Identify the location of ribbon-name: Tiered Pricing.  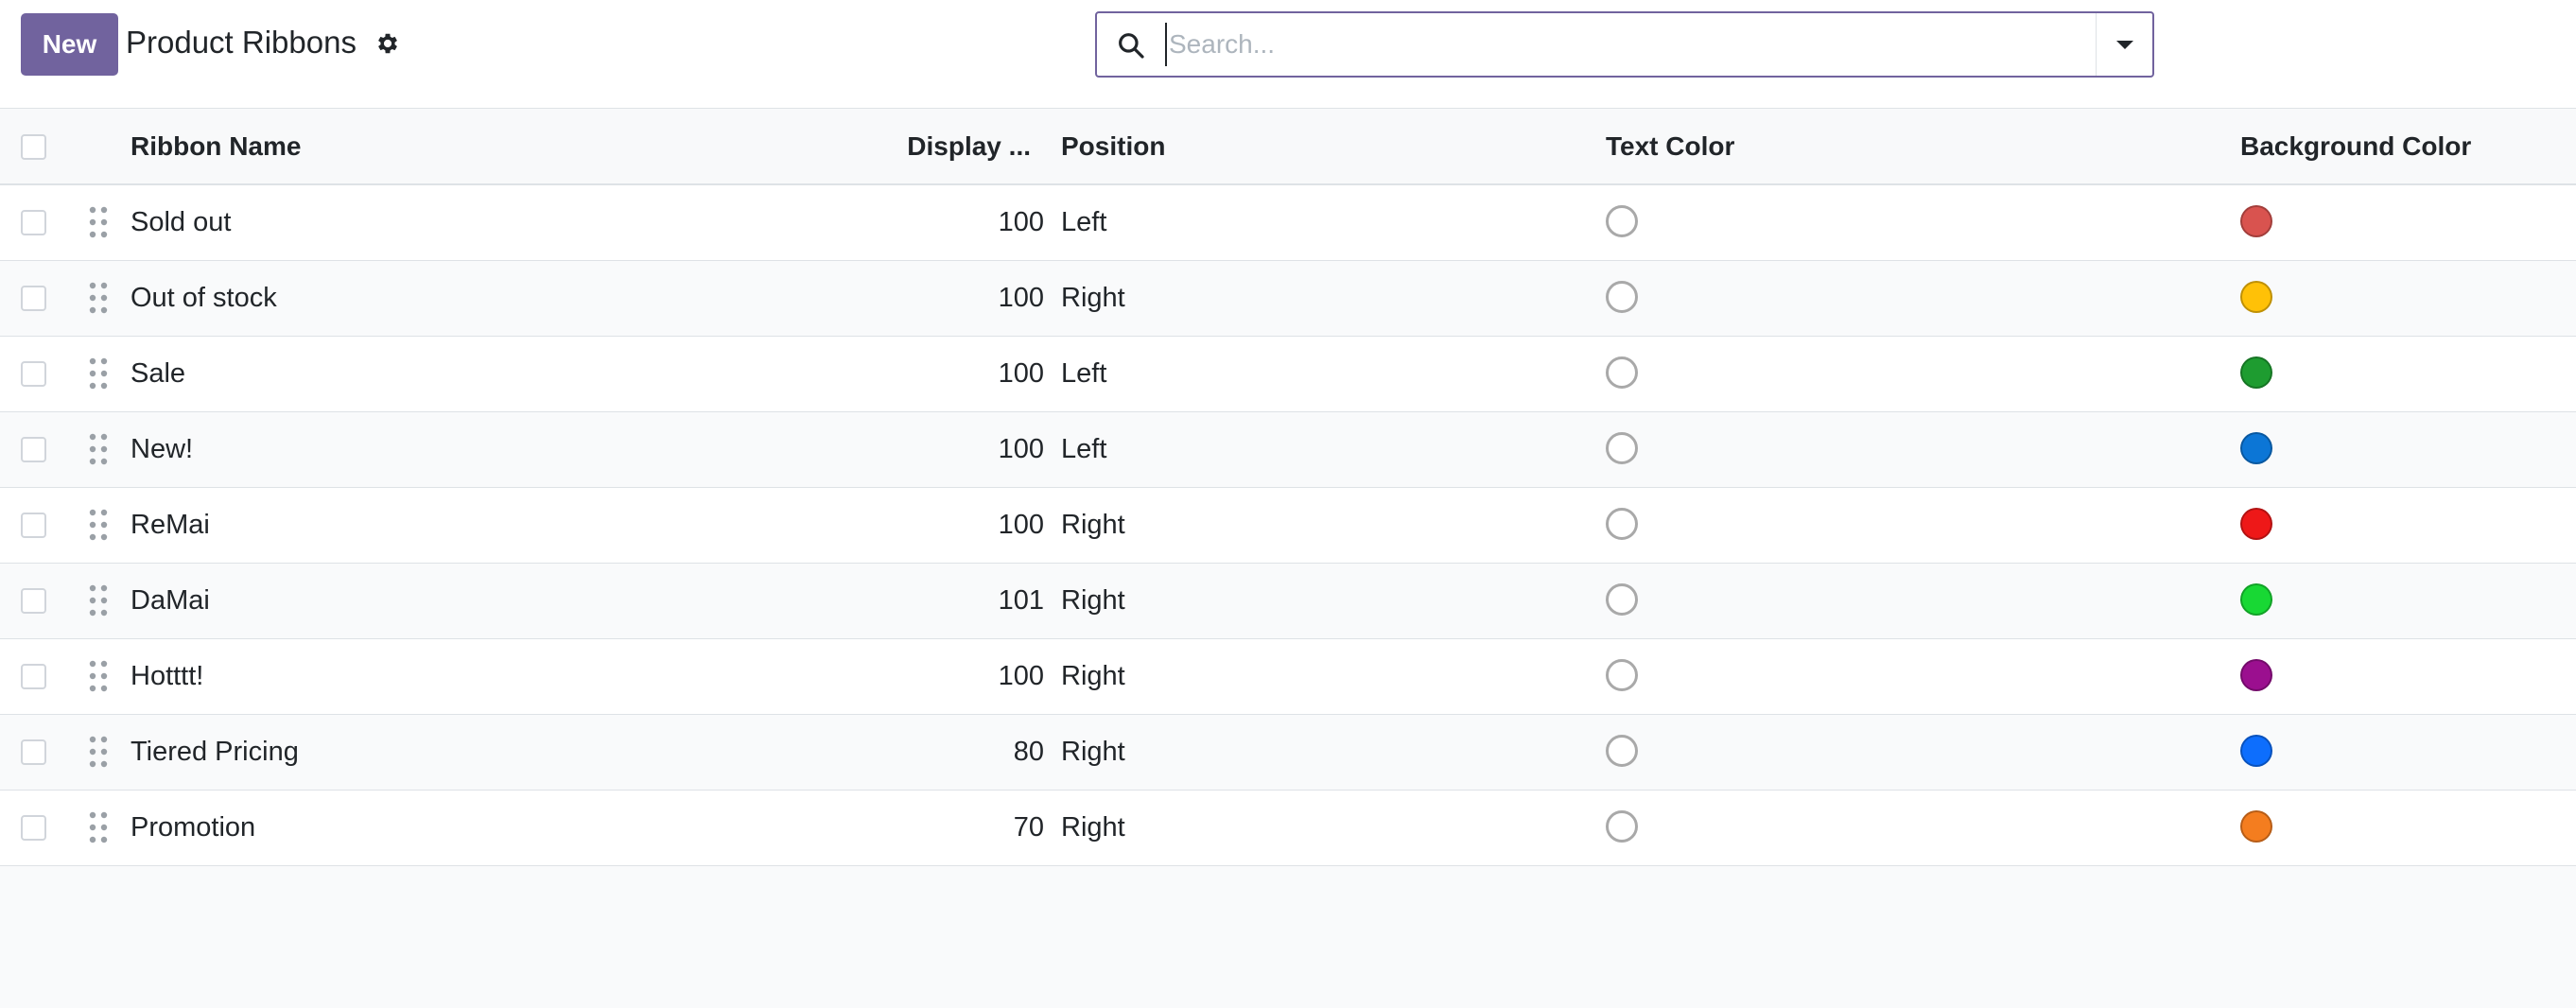
(215, 752).